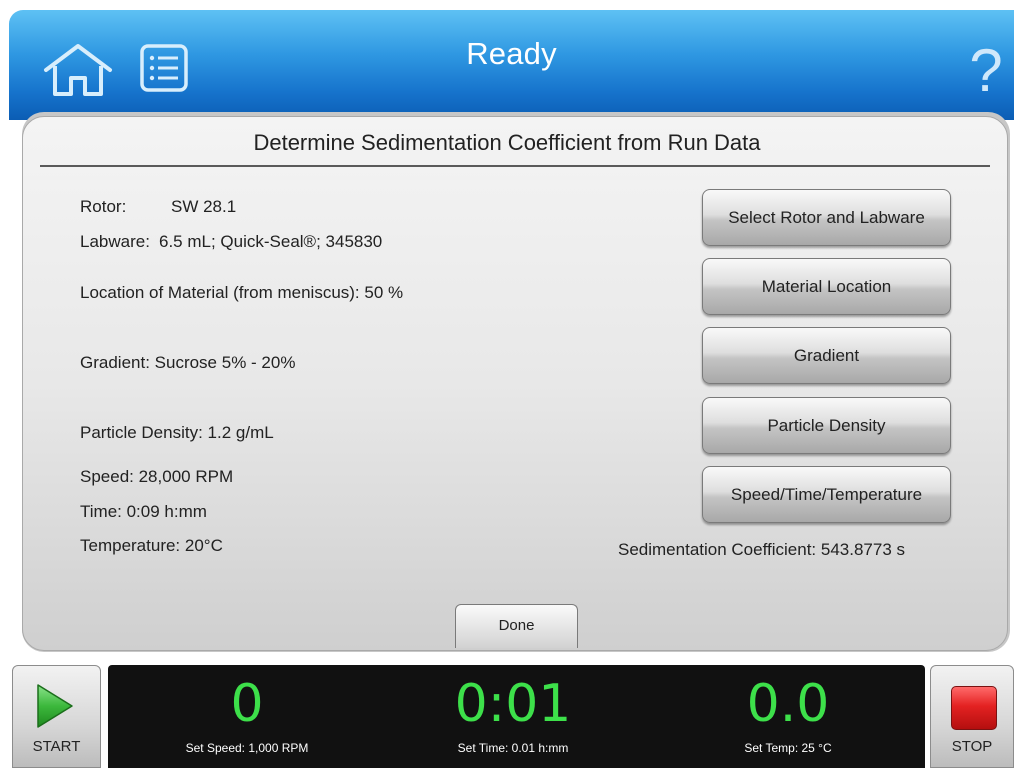  I want to click on help-icon: ?, so click(986, 71).